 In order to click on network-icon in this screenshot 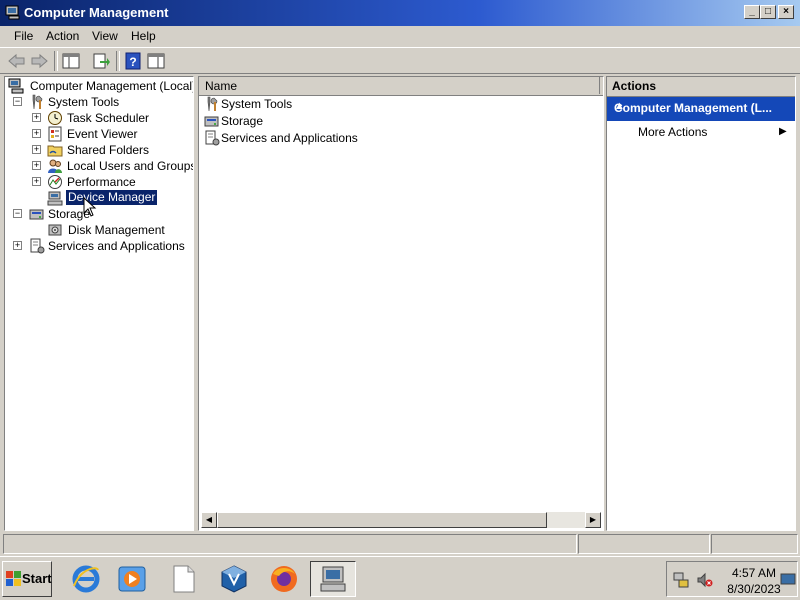, I will do `click(681, 580)`.